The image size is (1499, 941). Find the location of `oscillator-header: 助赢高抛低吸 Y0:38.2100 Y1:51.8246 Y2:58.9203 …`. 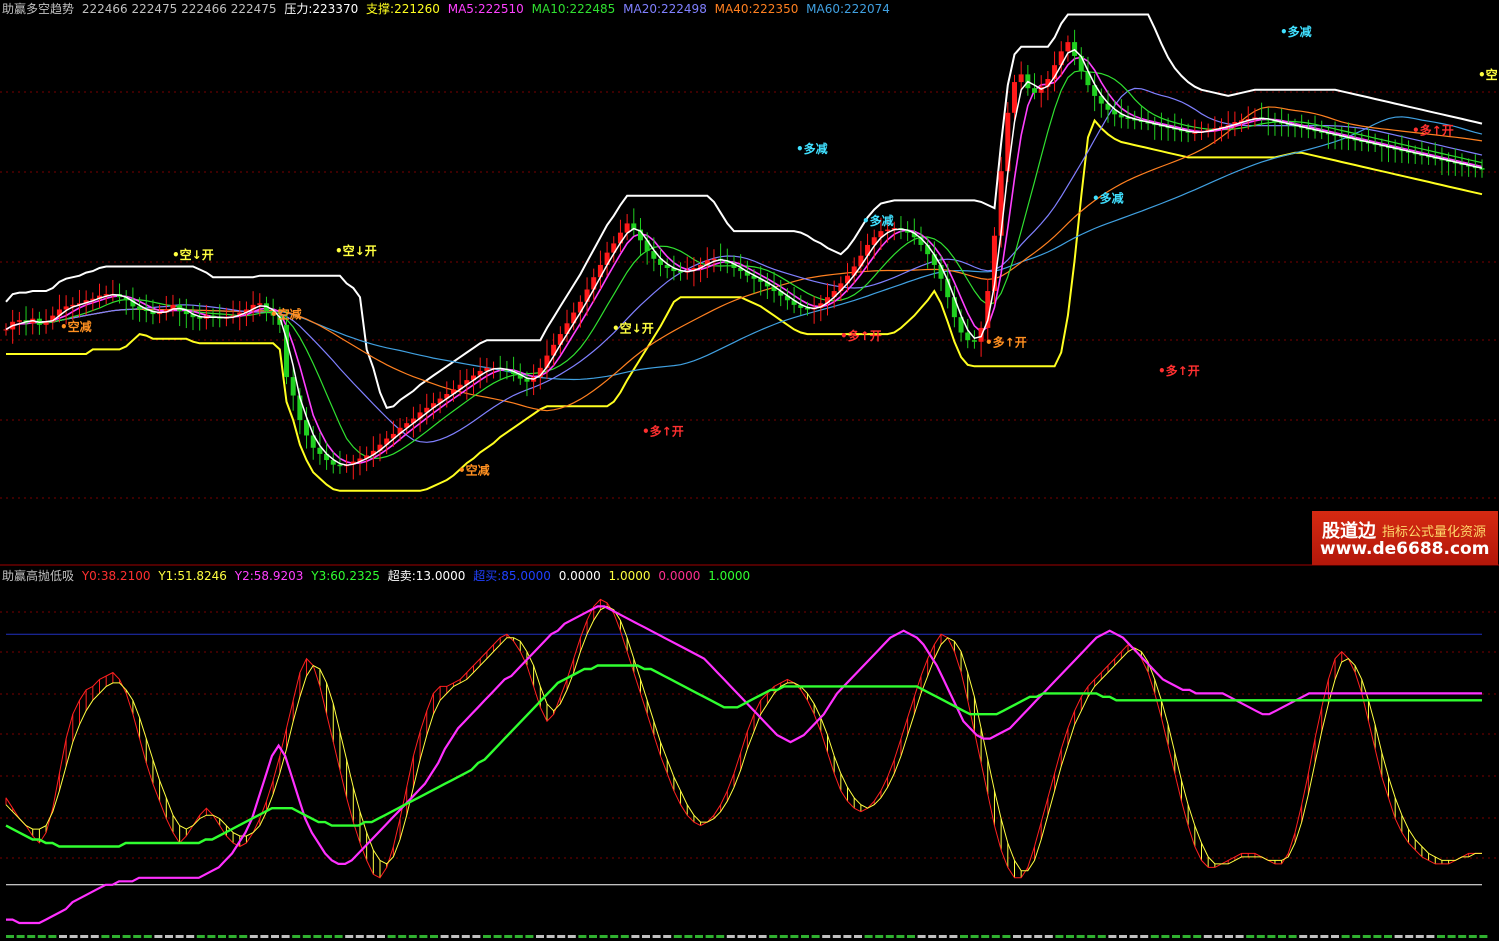

oscillator-header: 助赢高抛低吸 Y0:38.2100 Y1:51.8246 Y2:58.9203 … is located at coordinates (378, 575).